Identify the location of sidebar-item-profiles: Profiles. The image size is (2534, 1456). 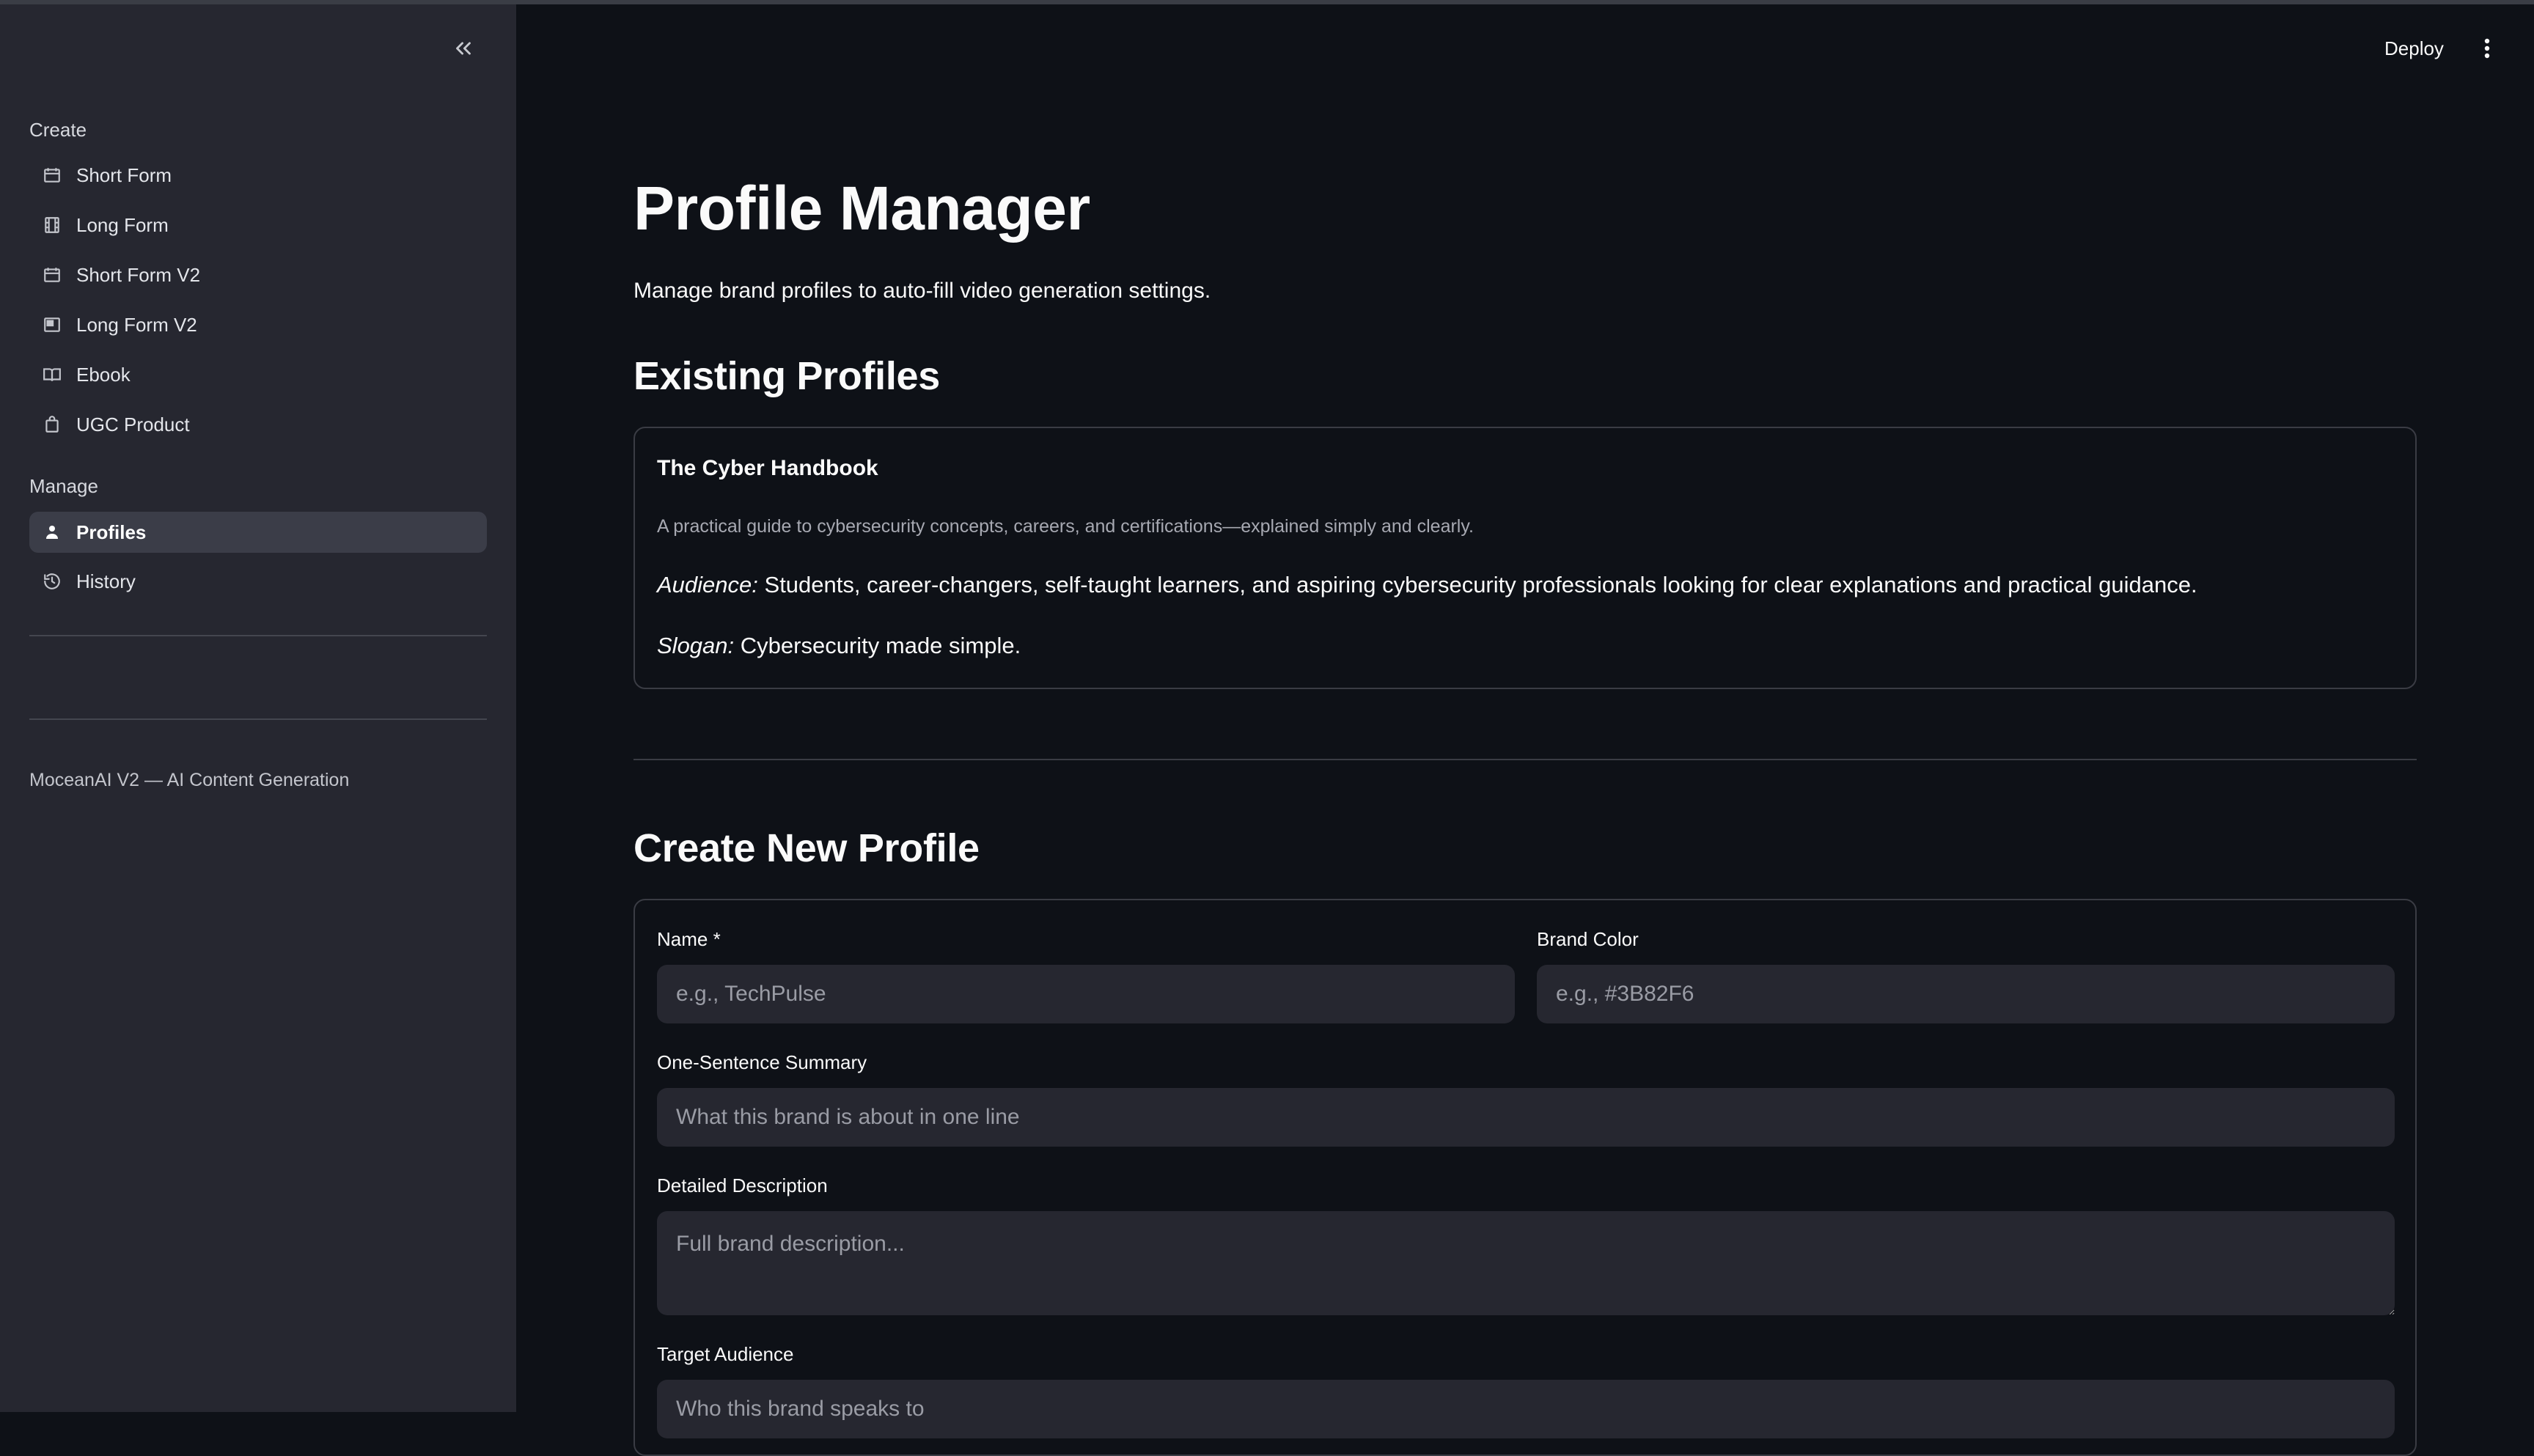
(258, 532).